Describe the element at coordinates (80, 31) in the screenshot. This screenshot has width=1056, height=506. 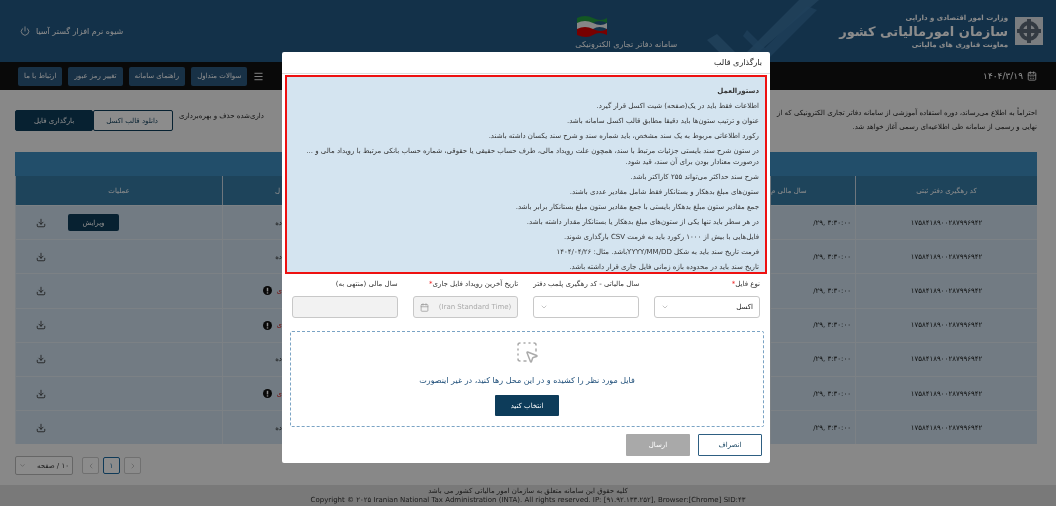
I see `company-name: شیوه نرم افزار گستر آسیا` at that location.